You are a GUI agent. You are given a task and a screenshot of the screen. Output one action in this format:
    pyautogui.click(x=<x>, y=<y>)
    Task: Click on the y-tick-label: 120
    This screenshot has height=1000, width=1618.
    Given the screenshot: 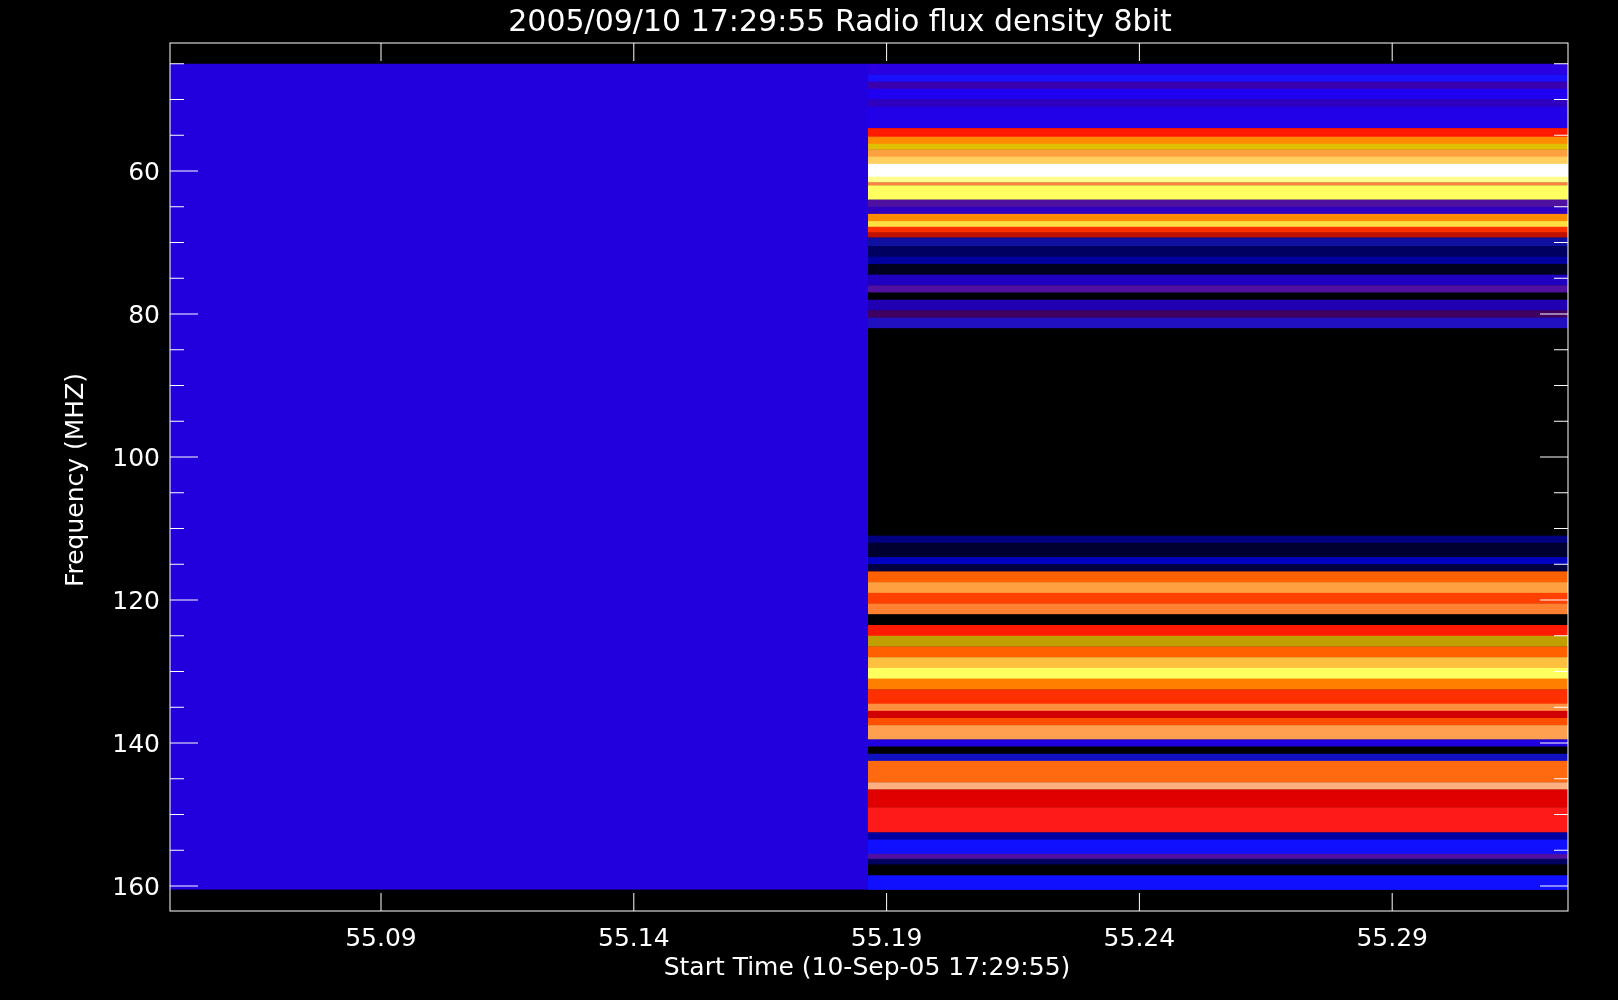 What is the action you would take?
    pyautogui.click(x=136, y=600)
    